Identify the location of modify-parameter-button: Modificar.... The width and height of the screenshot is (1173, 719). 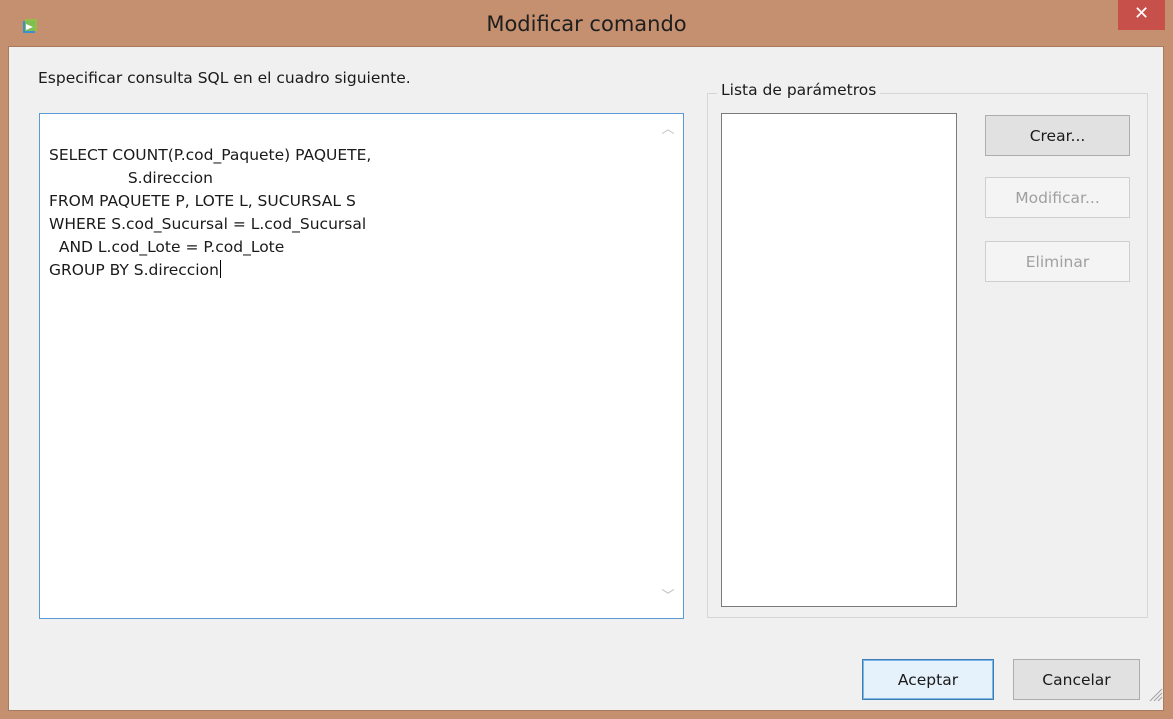
(1057, 197).